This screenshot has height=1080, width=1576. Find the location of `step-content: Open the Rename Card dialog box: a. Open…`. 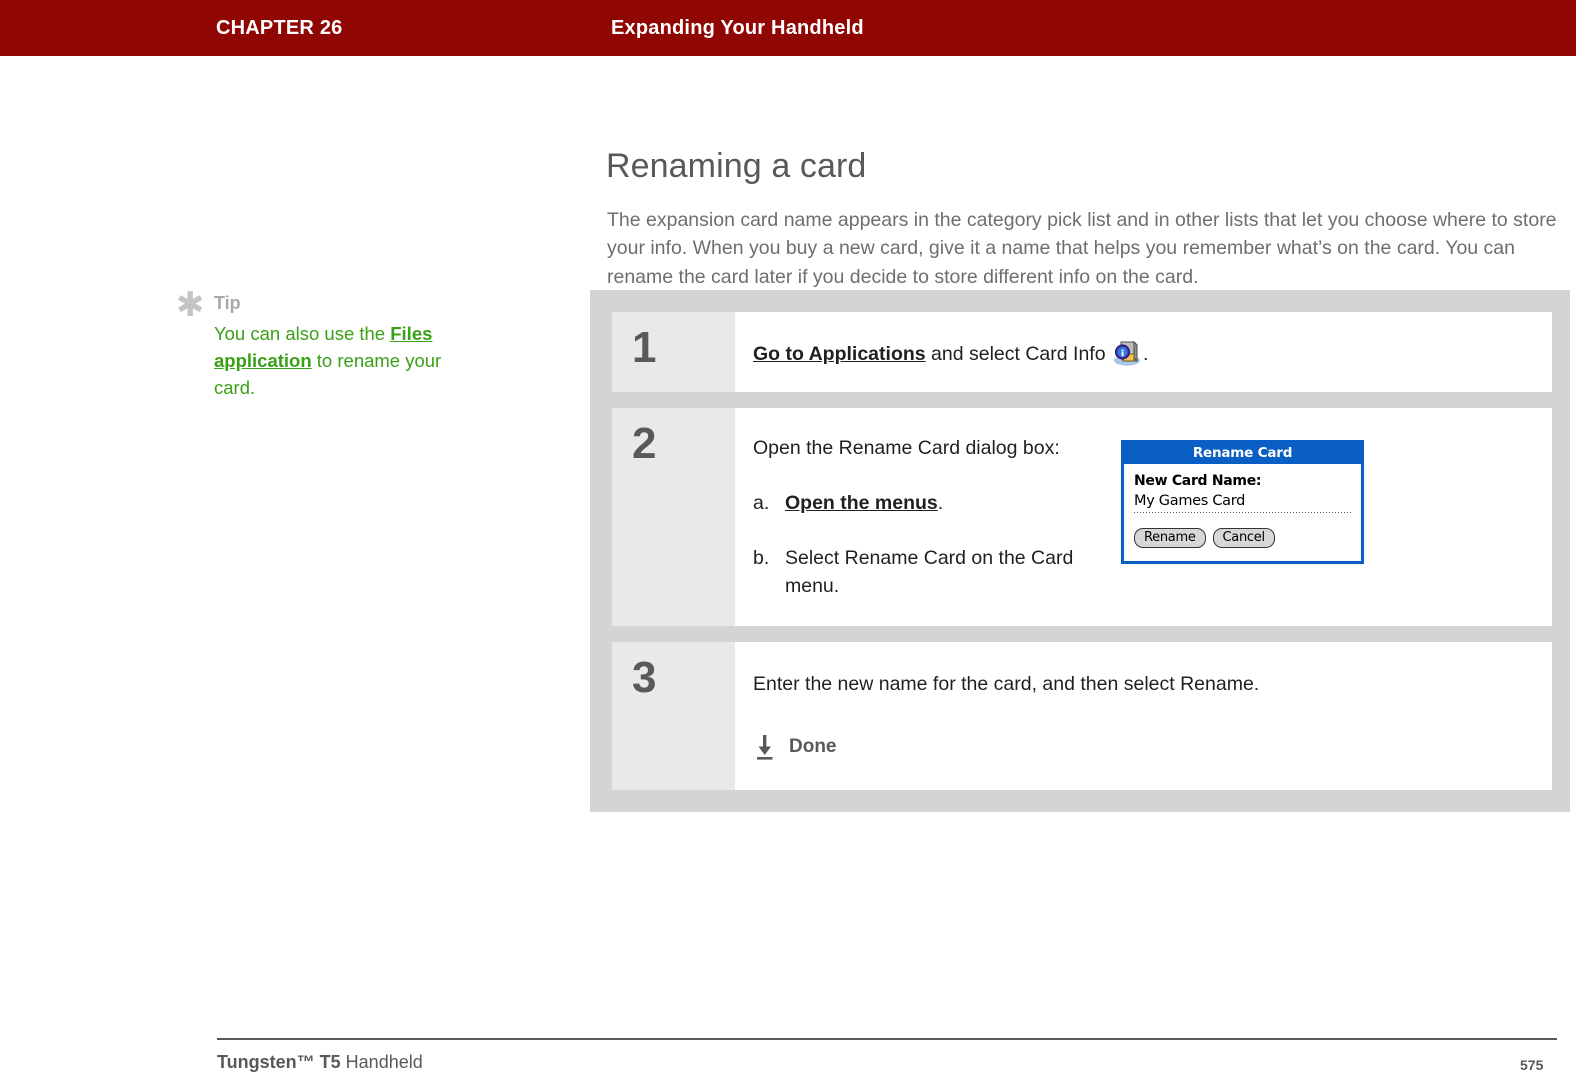

step-content: Open the Rename Card dialog box: a. Open… is located at coordinates (1143, 517).